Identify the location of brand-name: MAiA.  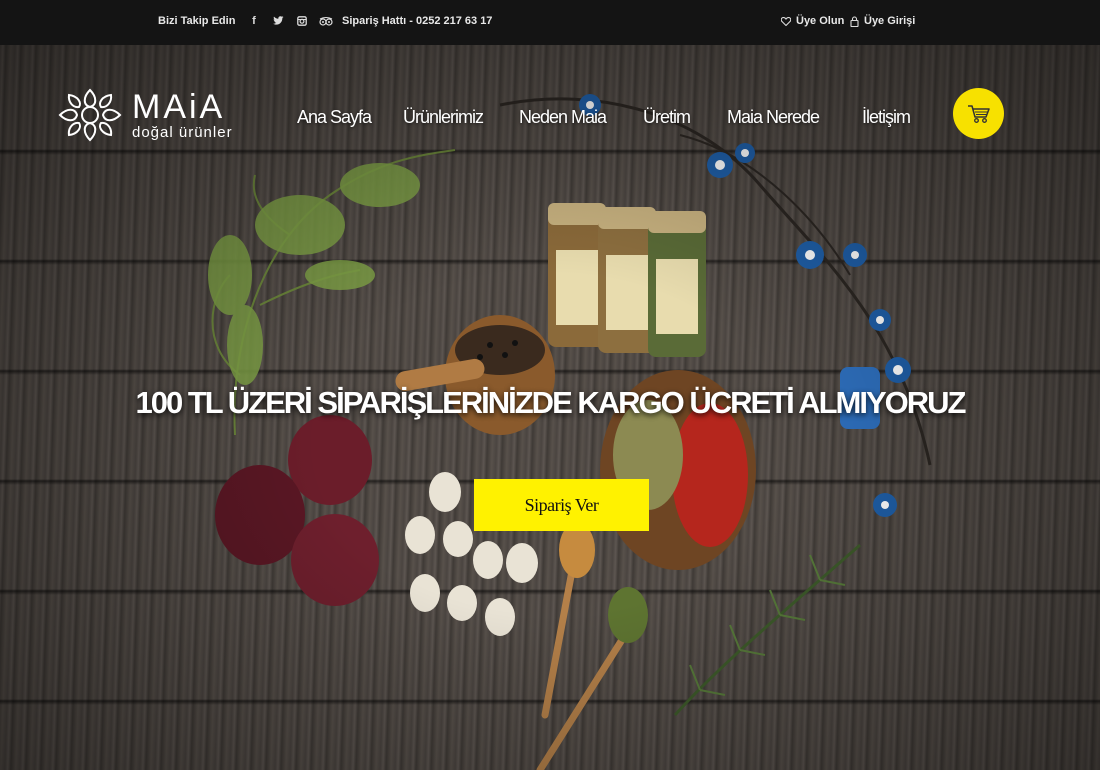
(179, 107).